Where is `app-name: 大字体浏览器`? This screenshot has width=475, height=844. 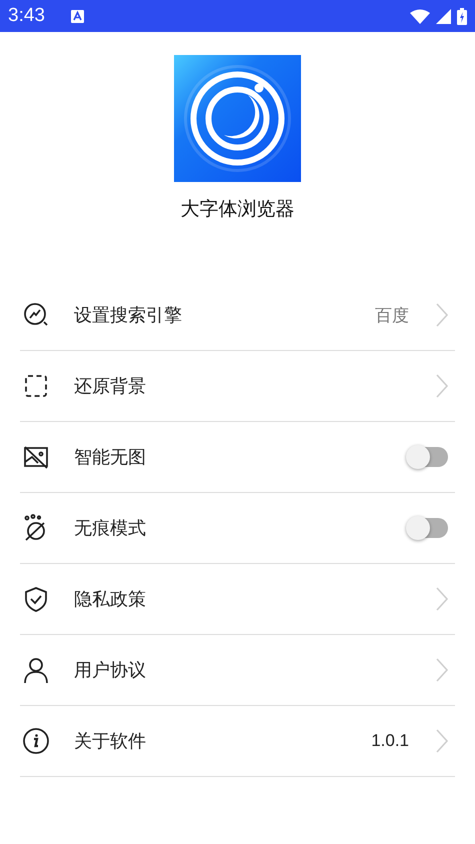
app-name: 大字体浏览器 is located at coordinates (237, 209).